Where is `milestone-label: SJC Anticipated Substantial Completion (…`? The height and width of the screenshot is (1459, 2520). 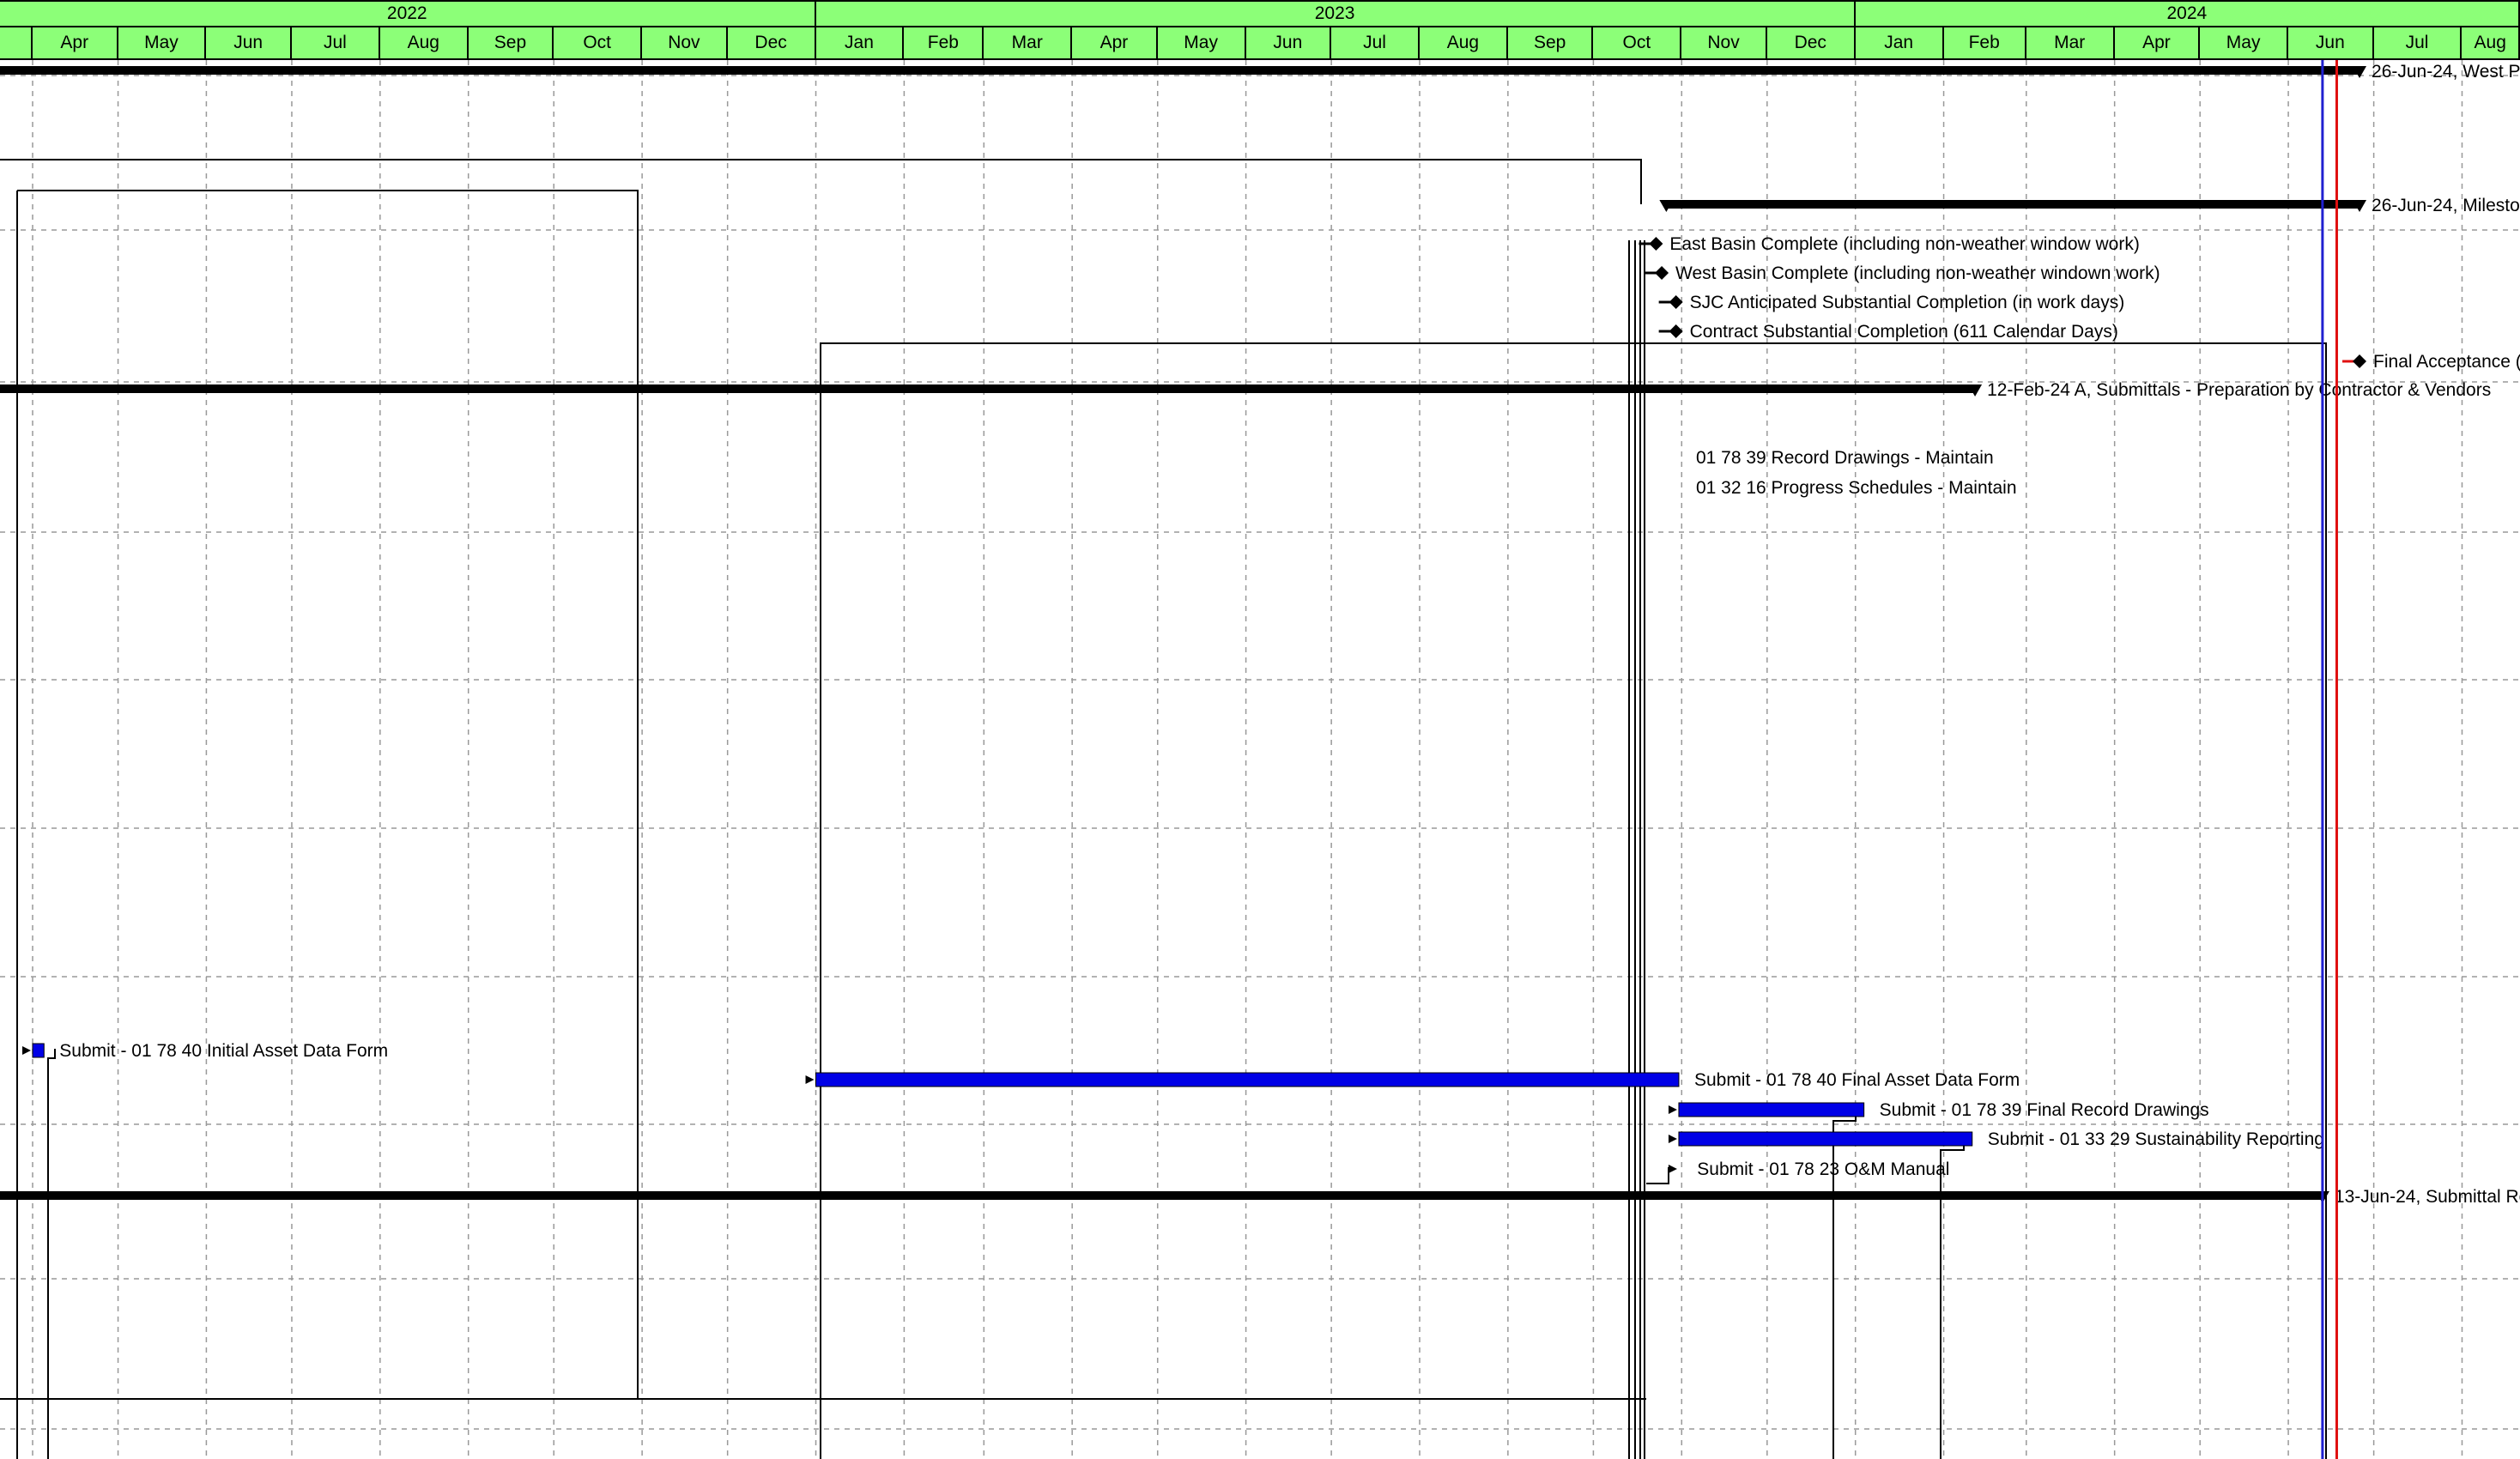 milestone-label: SJC Anticipated Substantial Completion (… is located at coordinates (1908, 302).